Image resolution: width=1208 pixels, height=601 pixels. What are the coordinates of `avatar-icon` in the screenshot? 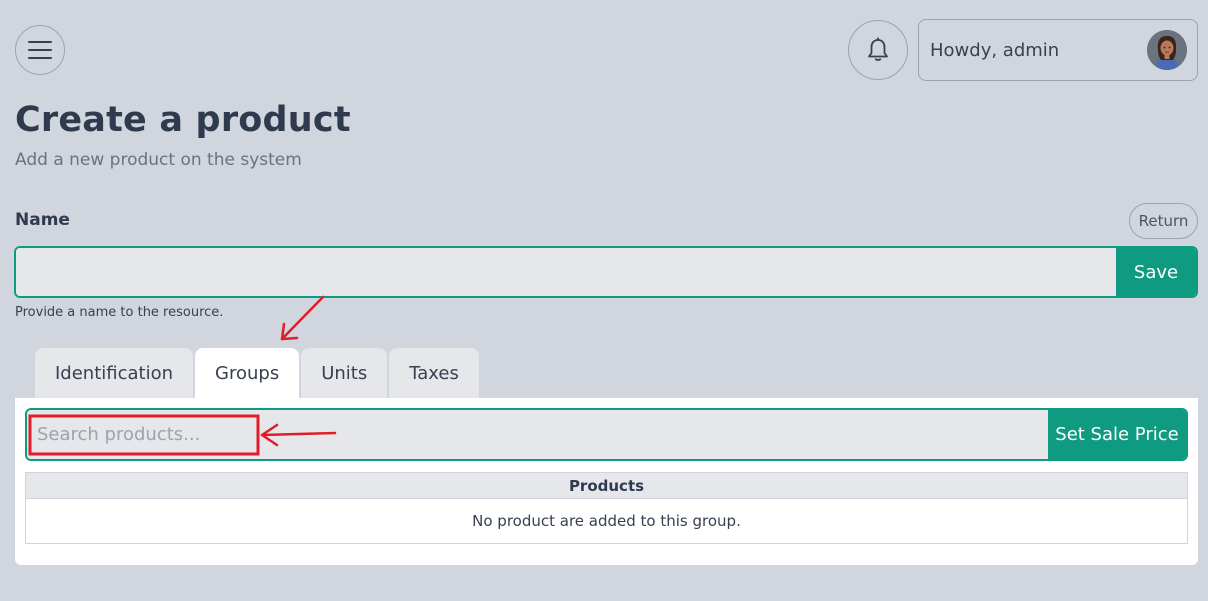 It's located at (1167, 50).